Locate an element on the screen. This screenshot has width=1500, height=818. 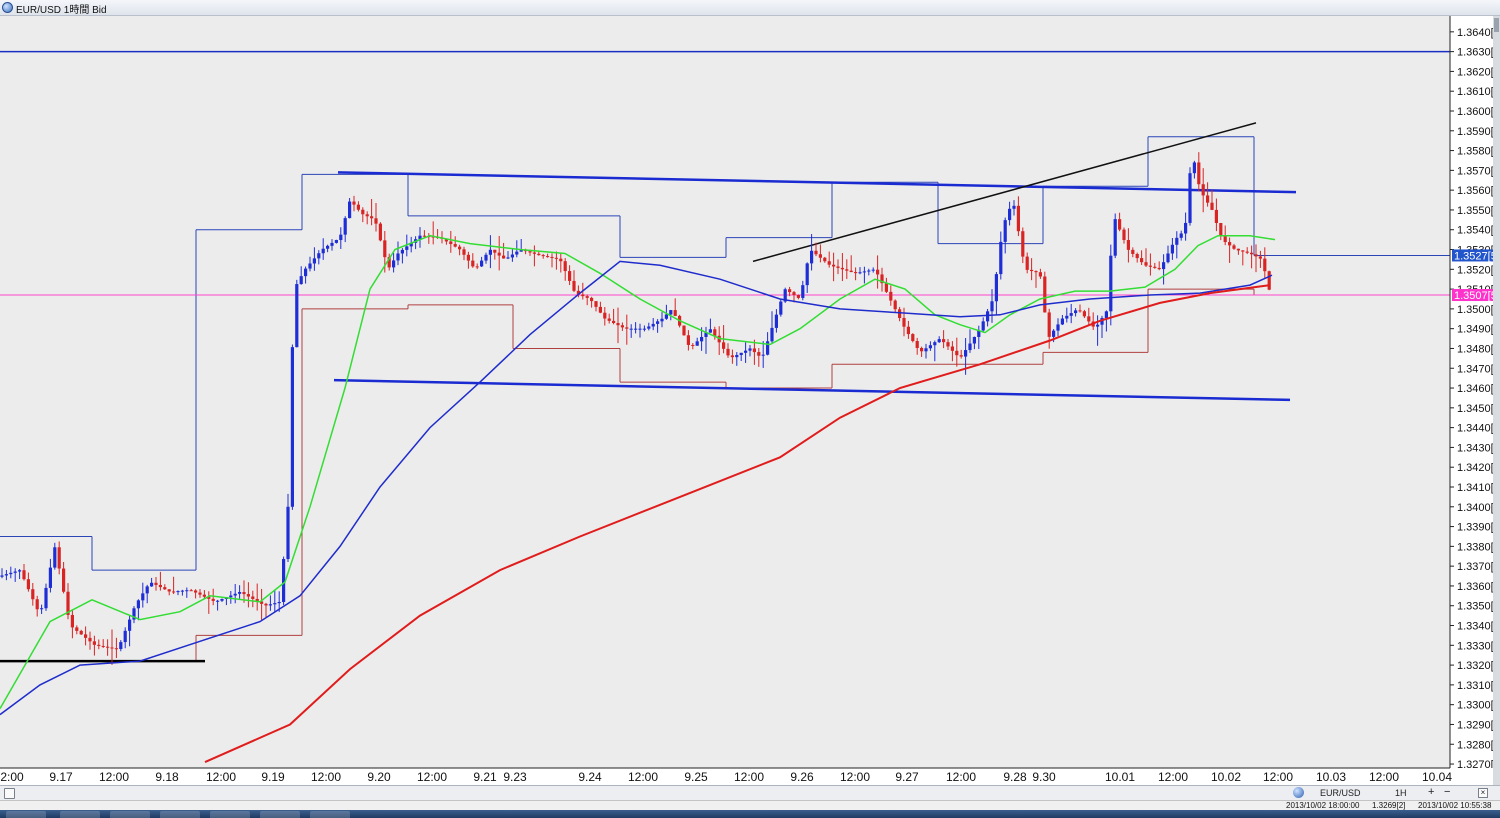
timeframe-selector: 1H is located at coordinates (1401, 793).